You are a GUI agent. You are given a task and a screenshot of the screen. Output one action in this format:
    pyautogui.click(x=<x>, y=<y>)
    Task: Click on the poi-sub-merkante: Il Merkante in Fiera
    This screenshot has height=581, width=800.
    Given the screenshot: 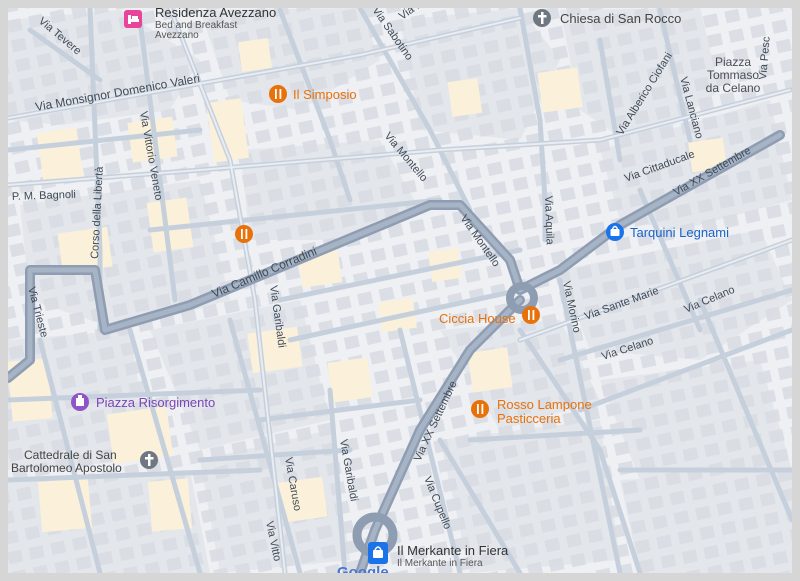 What is the action you would take?
    pyautogui.click(x=440, y=563)
    